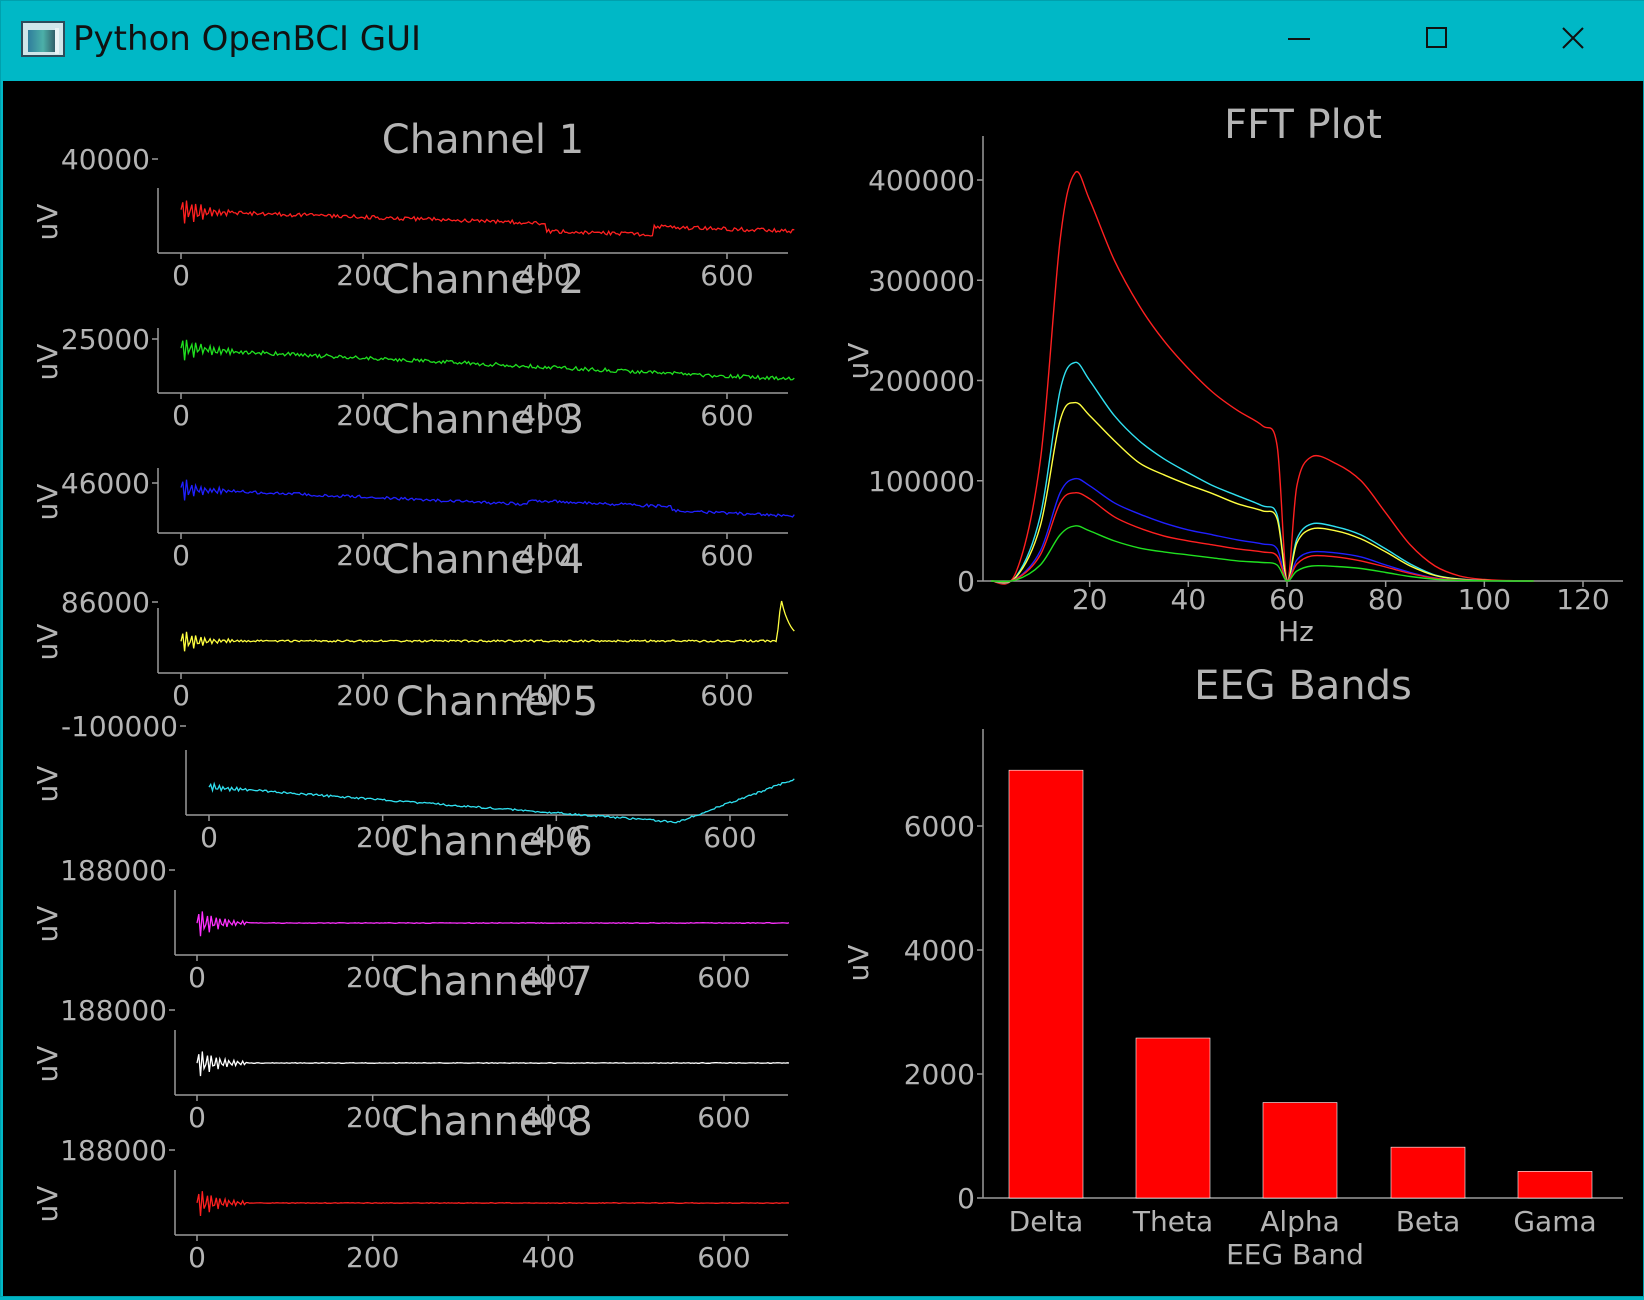 The height and width of the screenshot is (1300, 1644). I want to click on fft-x-tick-label: 40, so click(1189, 599).